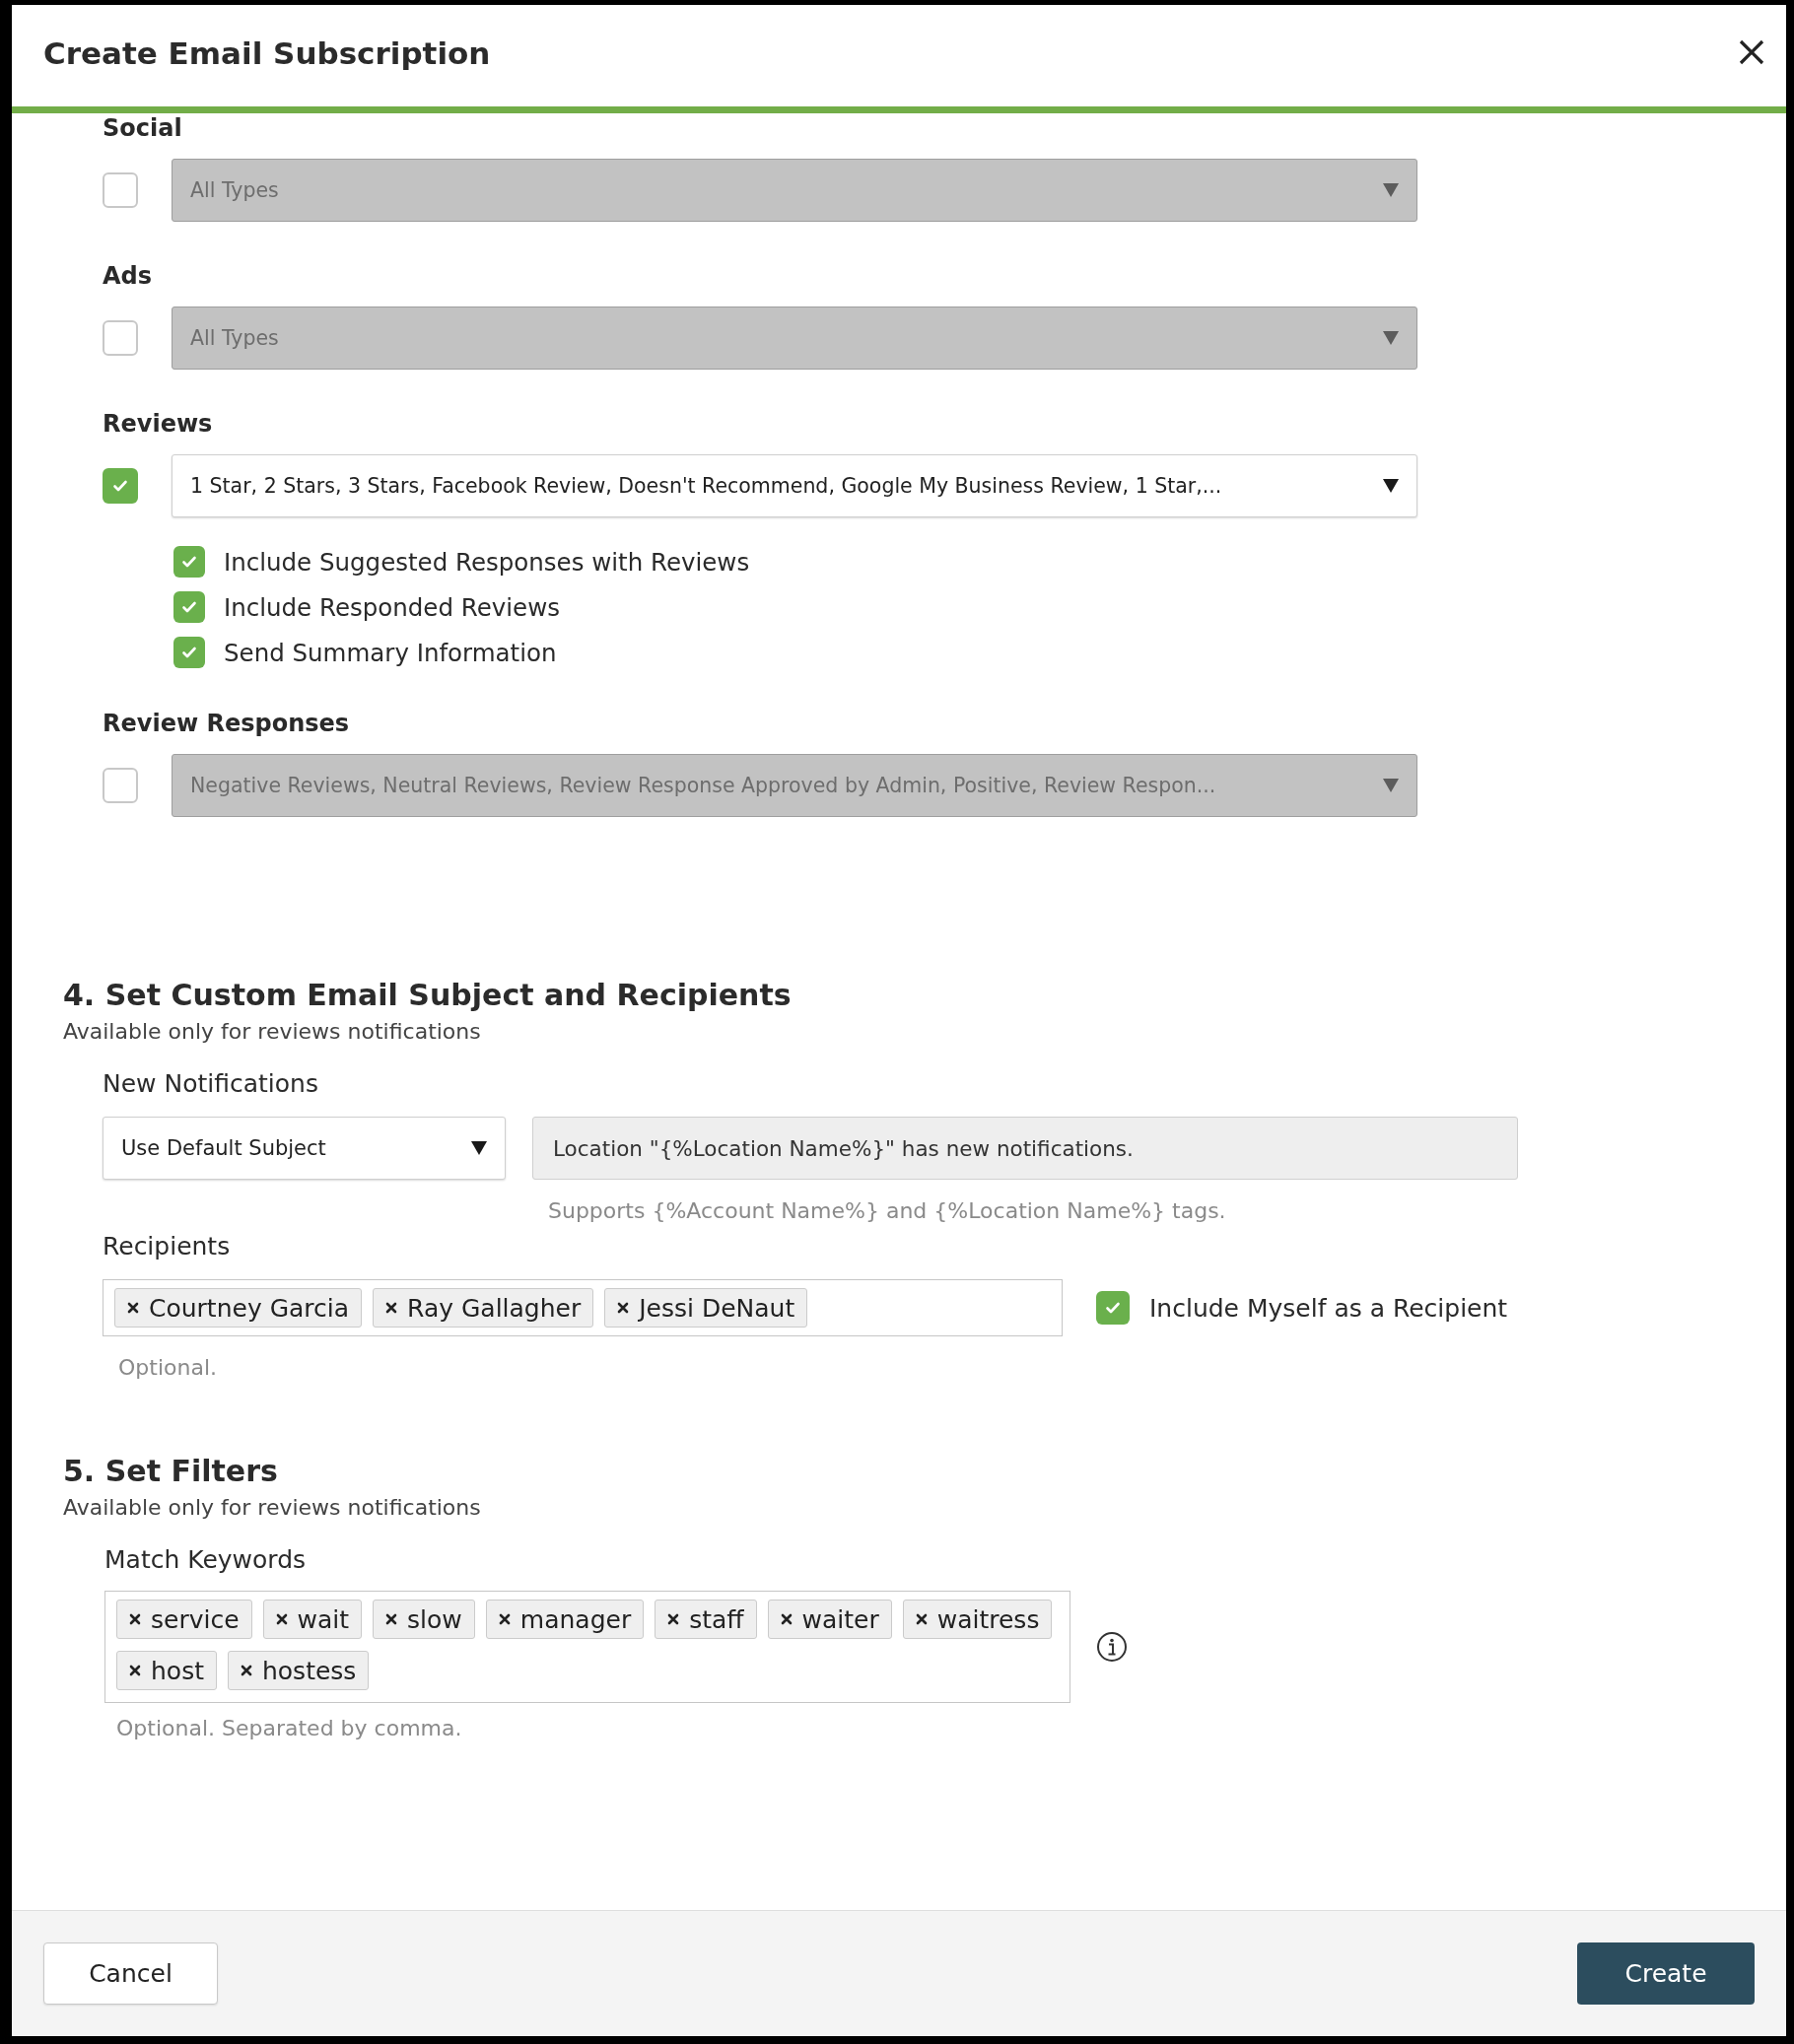 Image resolution: width=1794 pixels, height=2044 pixels. Describe the element at coordinates (239, 1308) in the screenshot. I see `recipient-chip: Courtney Garcia` at that location.